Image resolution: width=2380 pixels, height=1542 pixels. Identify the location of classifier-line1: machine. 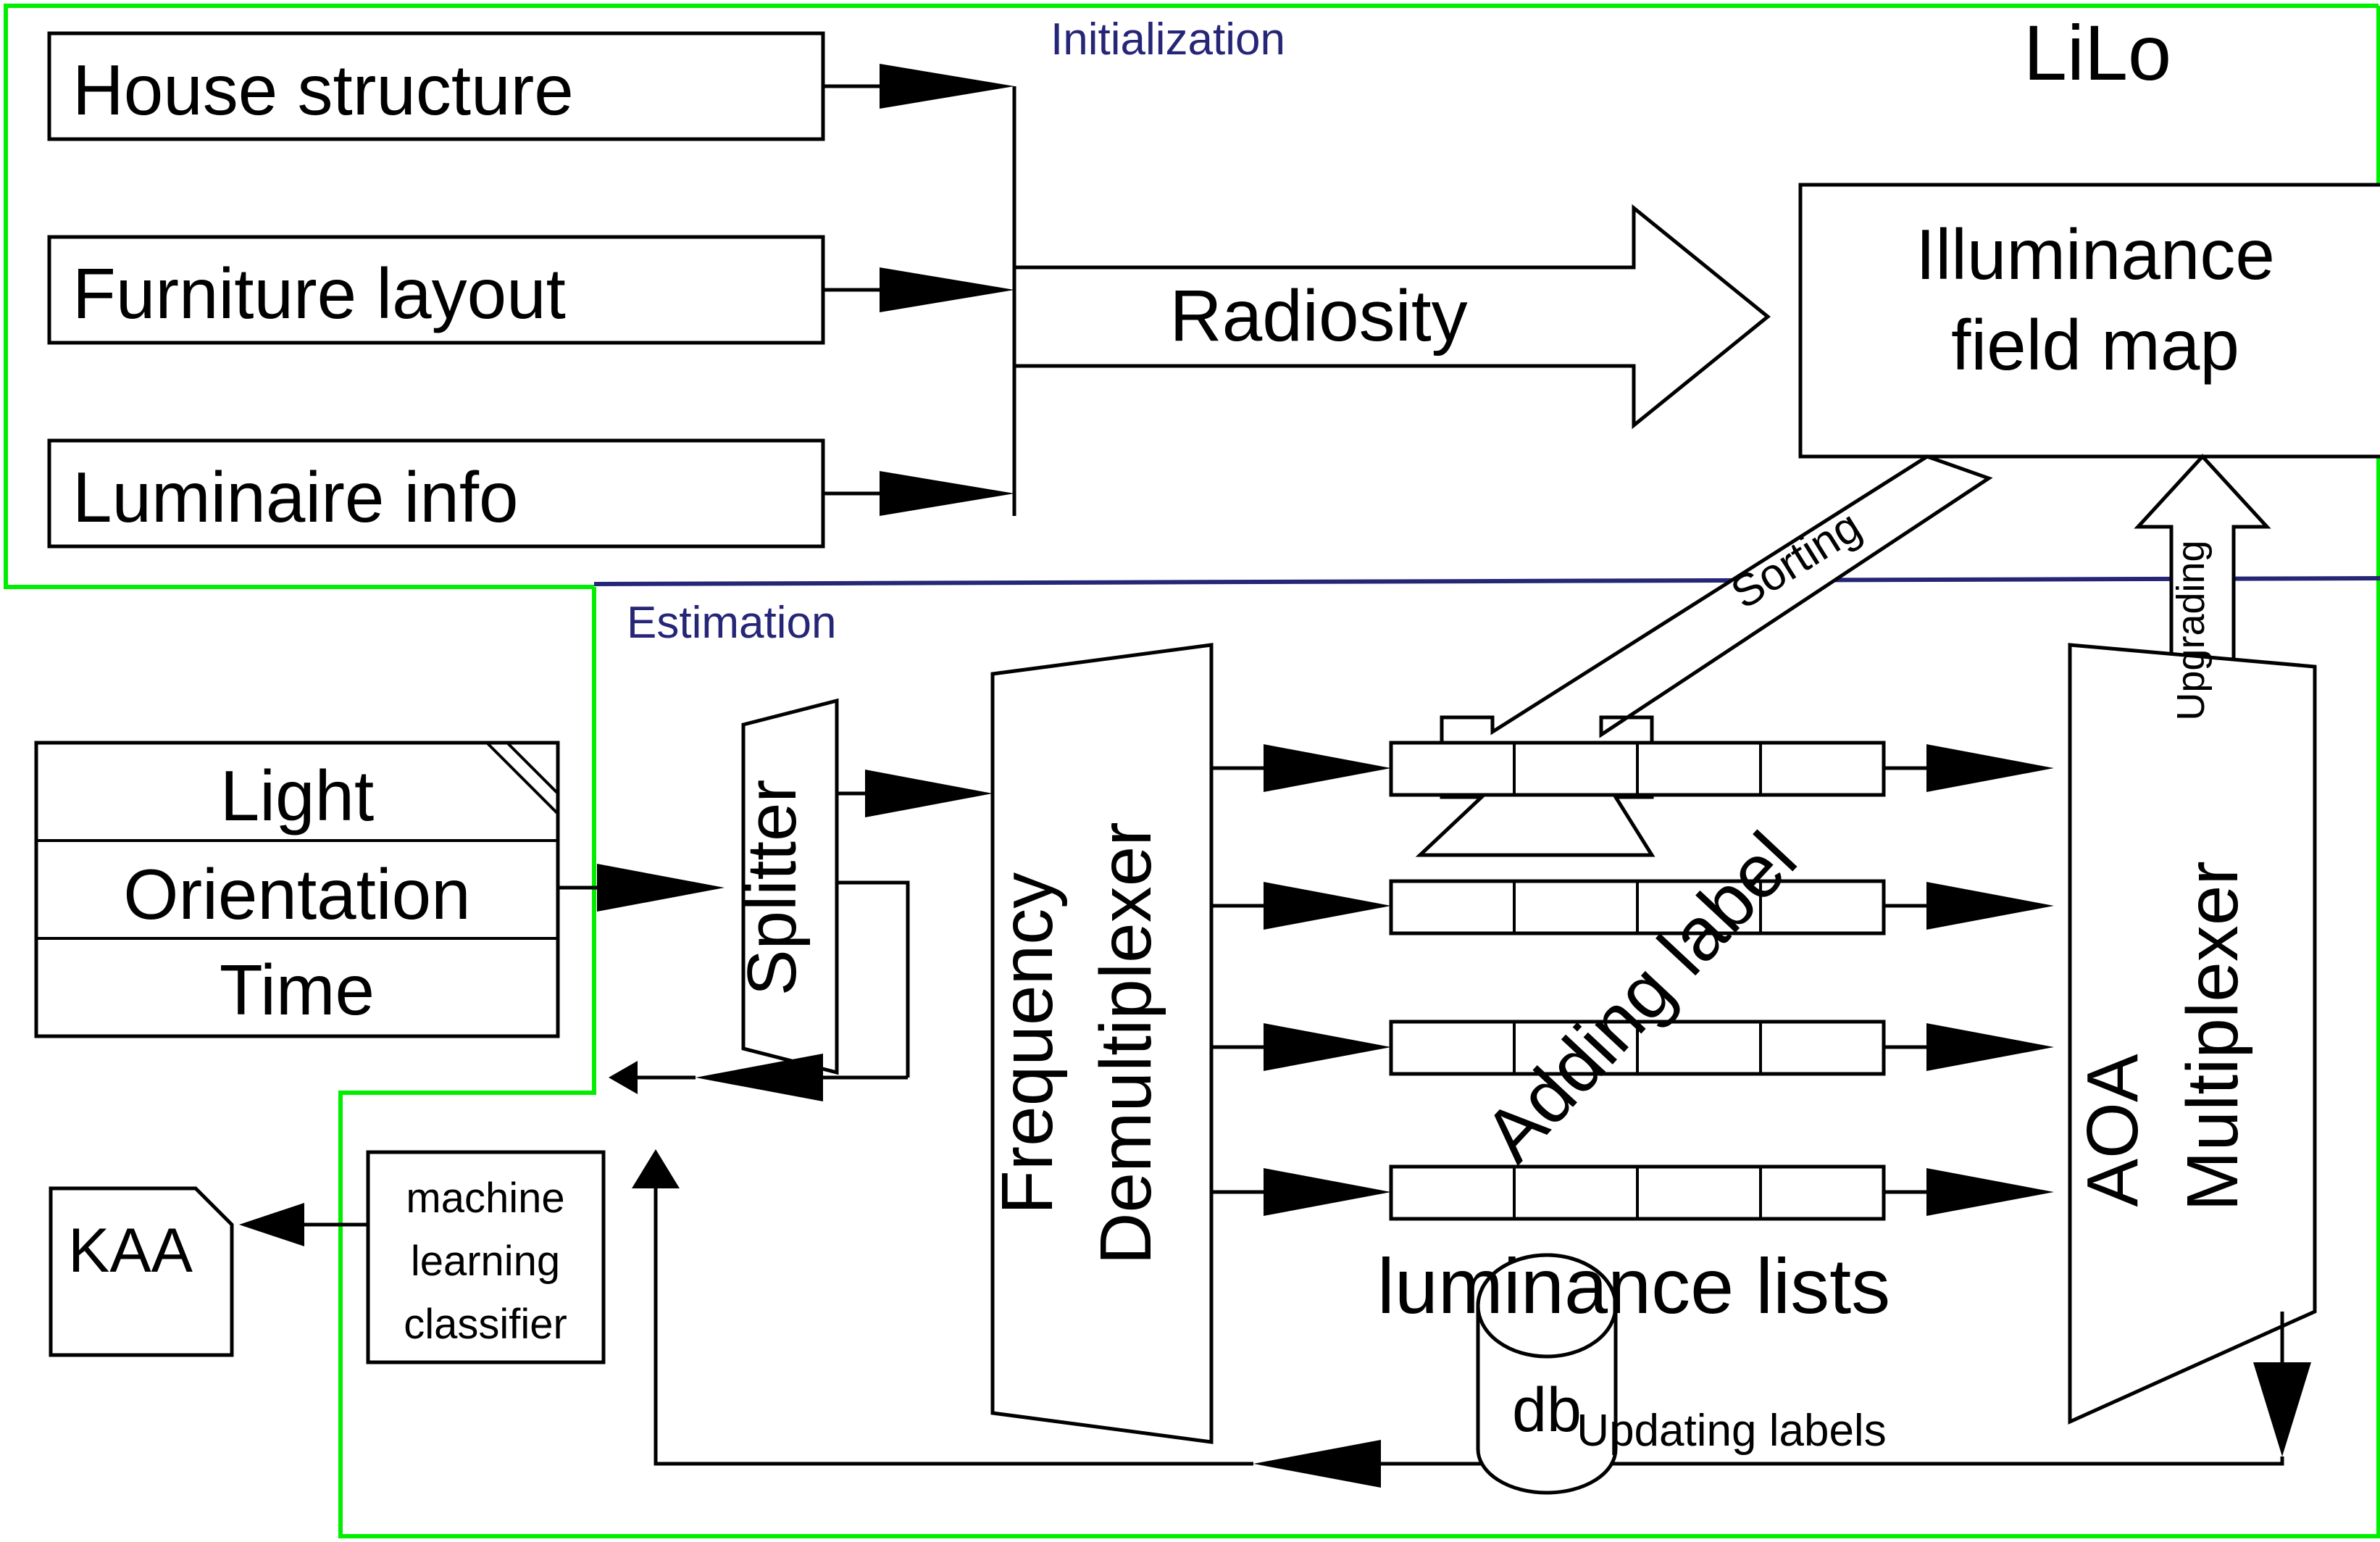
(485, 1198).